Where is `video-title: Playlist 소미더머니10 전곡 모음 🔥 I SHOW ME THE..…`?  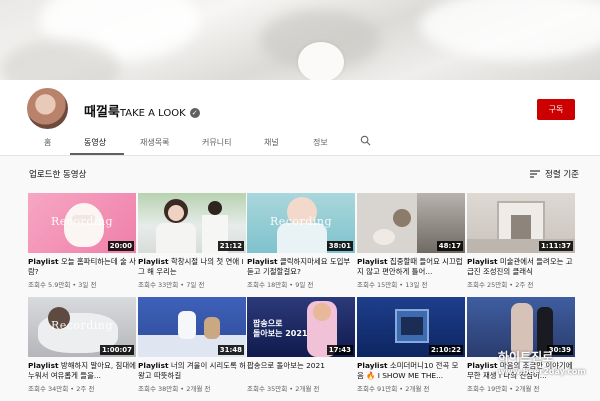
video-title: Playlist 소미더머니10 전곡 모음 🔥 I SHOW ME THE..… is located at coordinates (411, 371).